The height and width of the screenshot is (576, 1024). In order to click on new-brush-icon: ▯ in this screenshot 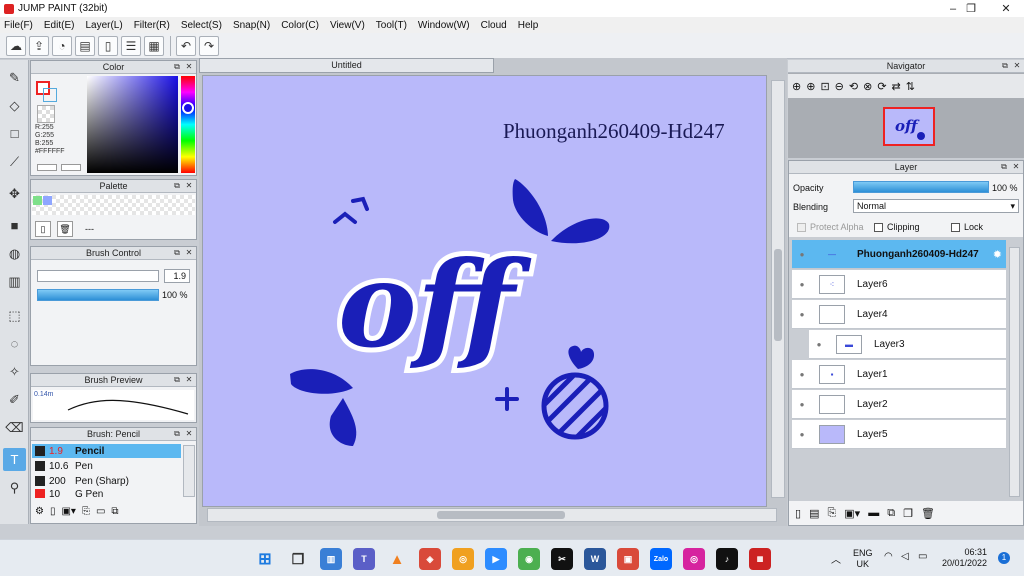, I will do `click(53, 511)`.